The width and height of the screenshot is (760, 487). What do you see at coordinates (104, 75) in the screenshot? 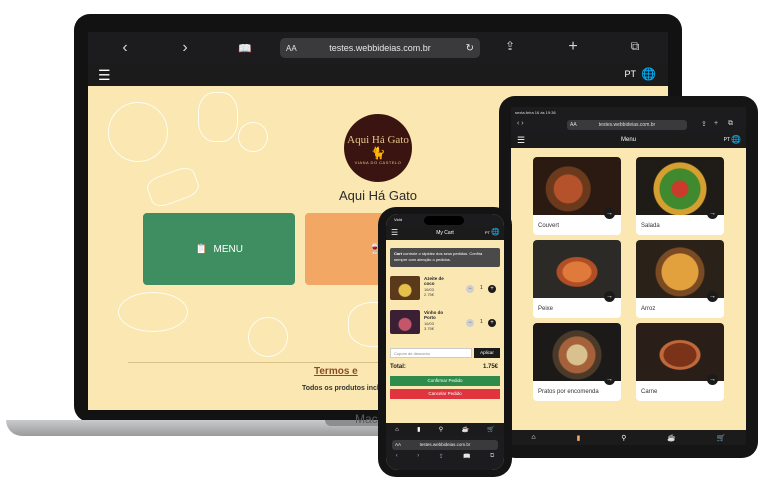
I see `hamburger-menu-icon: ☰` at bounding box center [104, 75].